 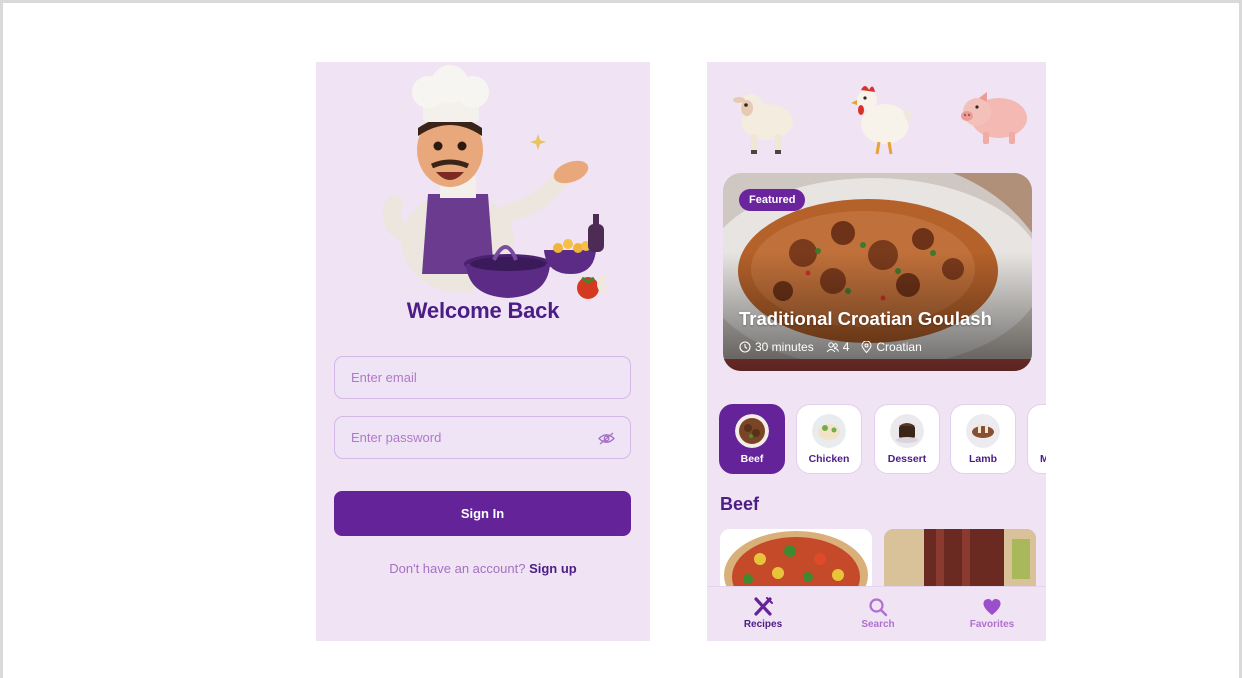 What do you see at coordinates (866, 347) in the screenshot?
I see `location-pin-icon` at bounding box center [866, 347].